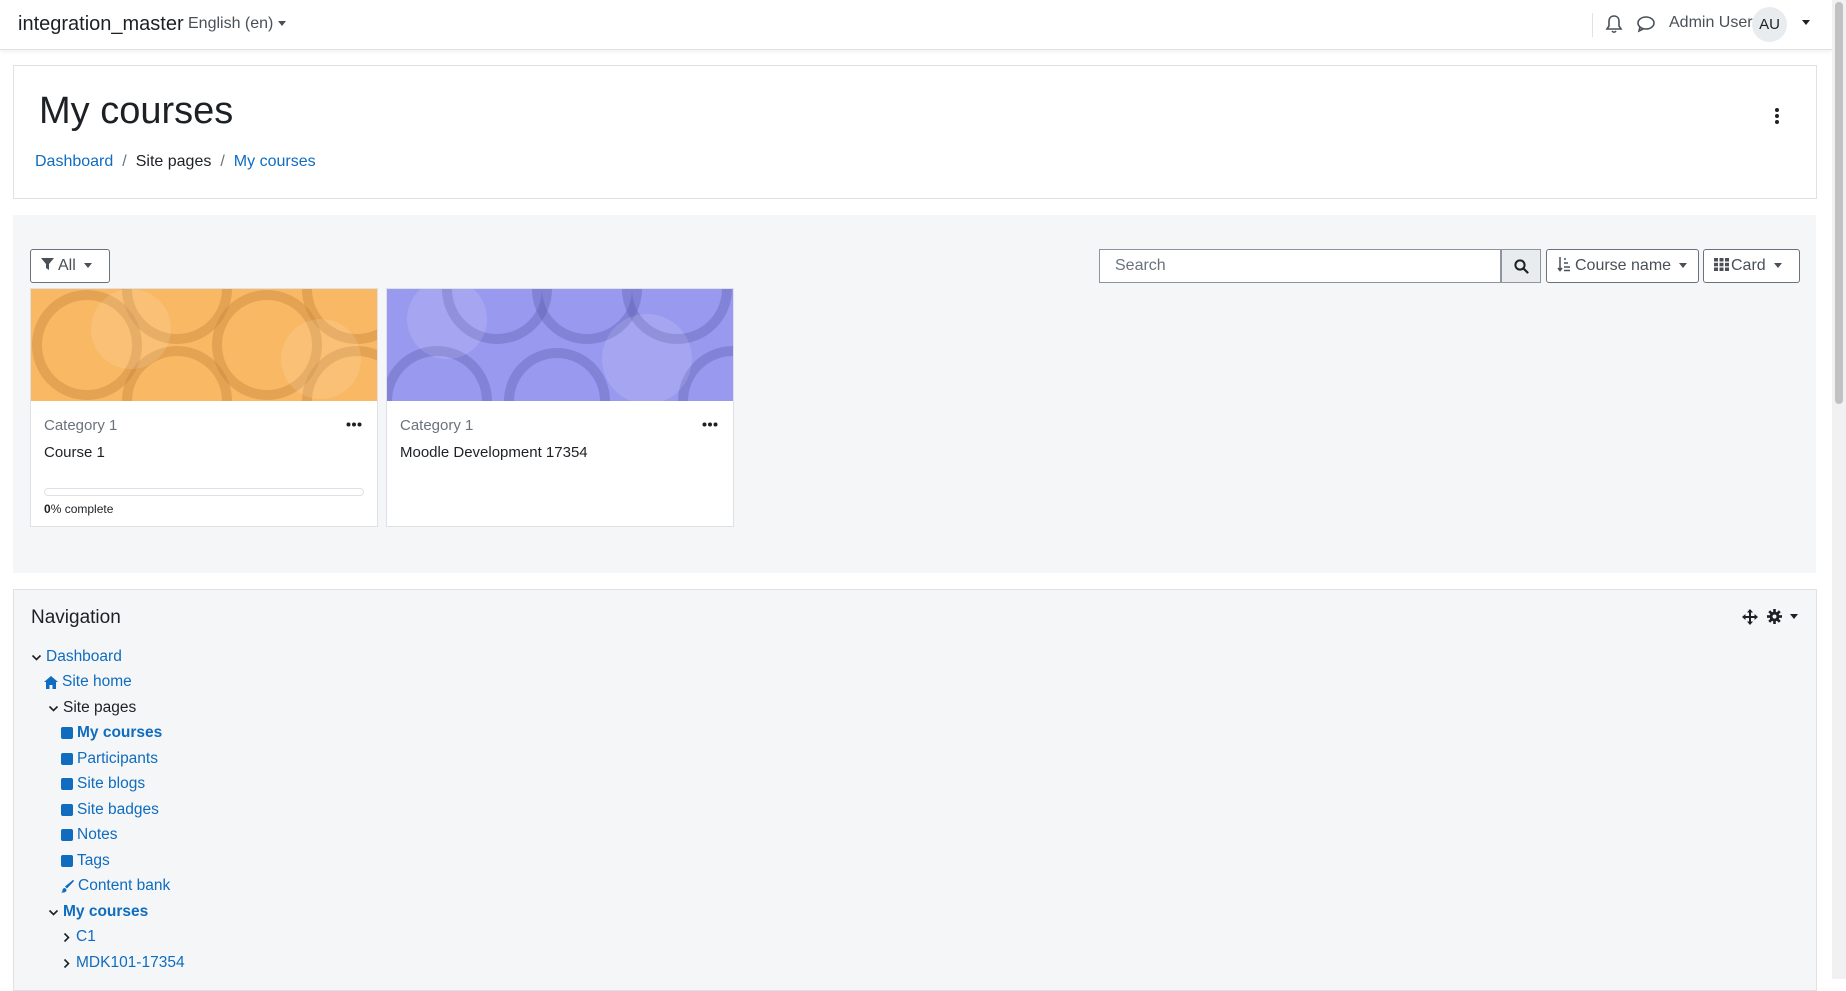 Image resolution: width=1846 pixels, height=991 pixels. I want to click on nav-item-site-badges: Site badges, so click(110, 810).